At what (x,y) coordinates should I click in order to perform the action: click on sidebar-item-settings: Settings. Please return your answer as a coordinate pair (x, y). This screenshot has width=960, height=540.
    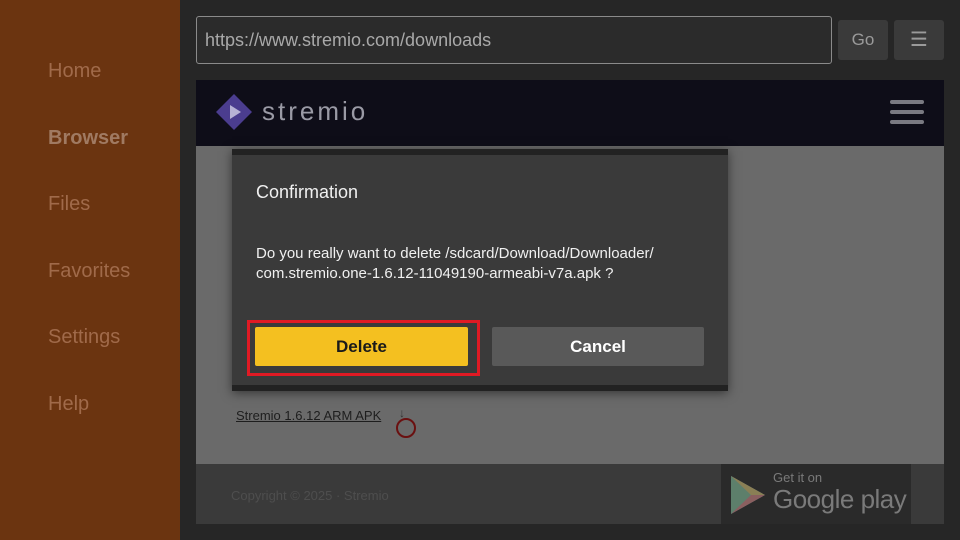
    Looking at the image, I should click on (84, 337).